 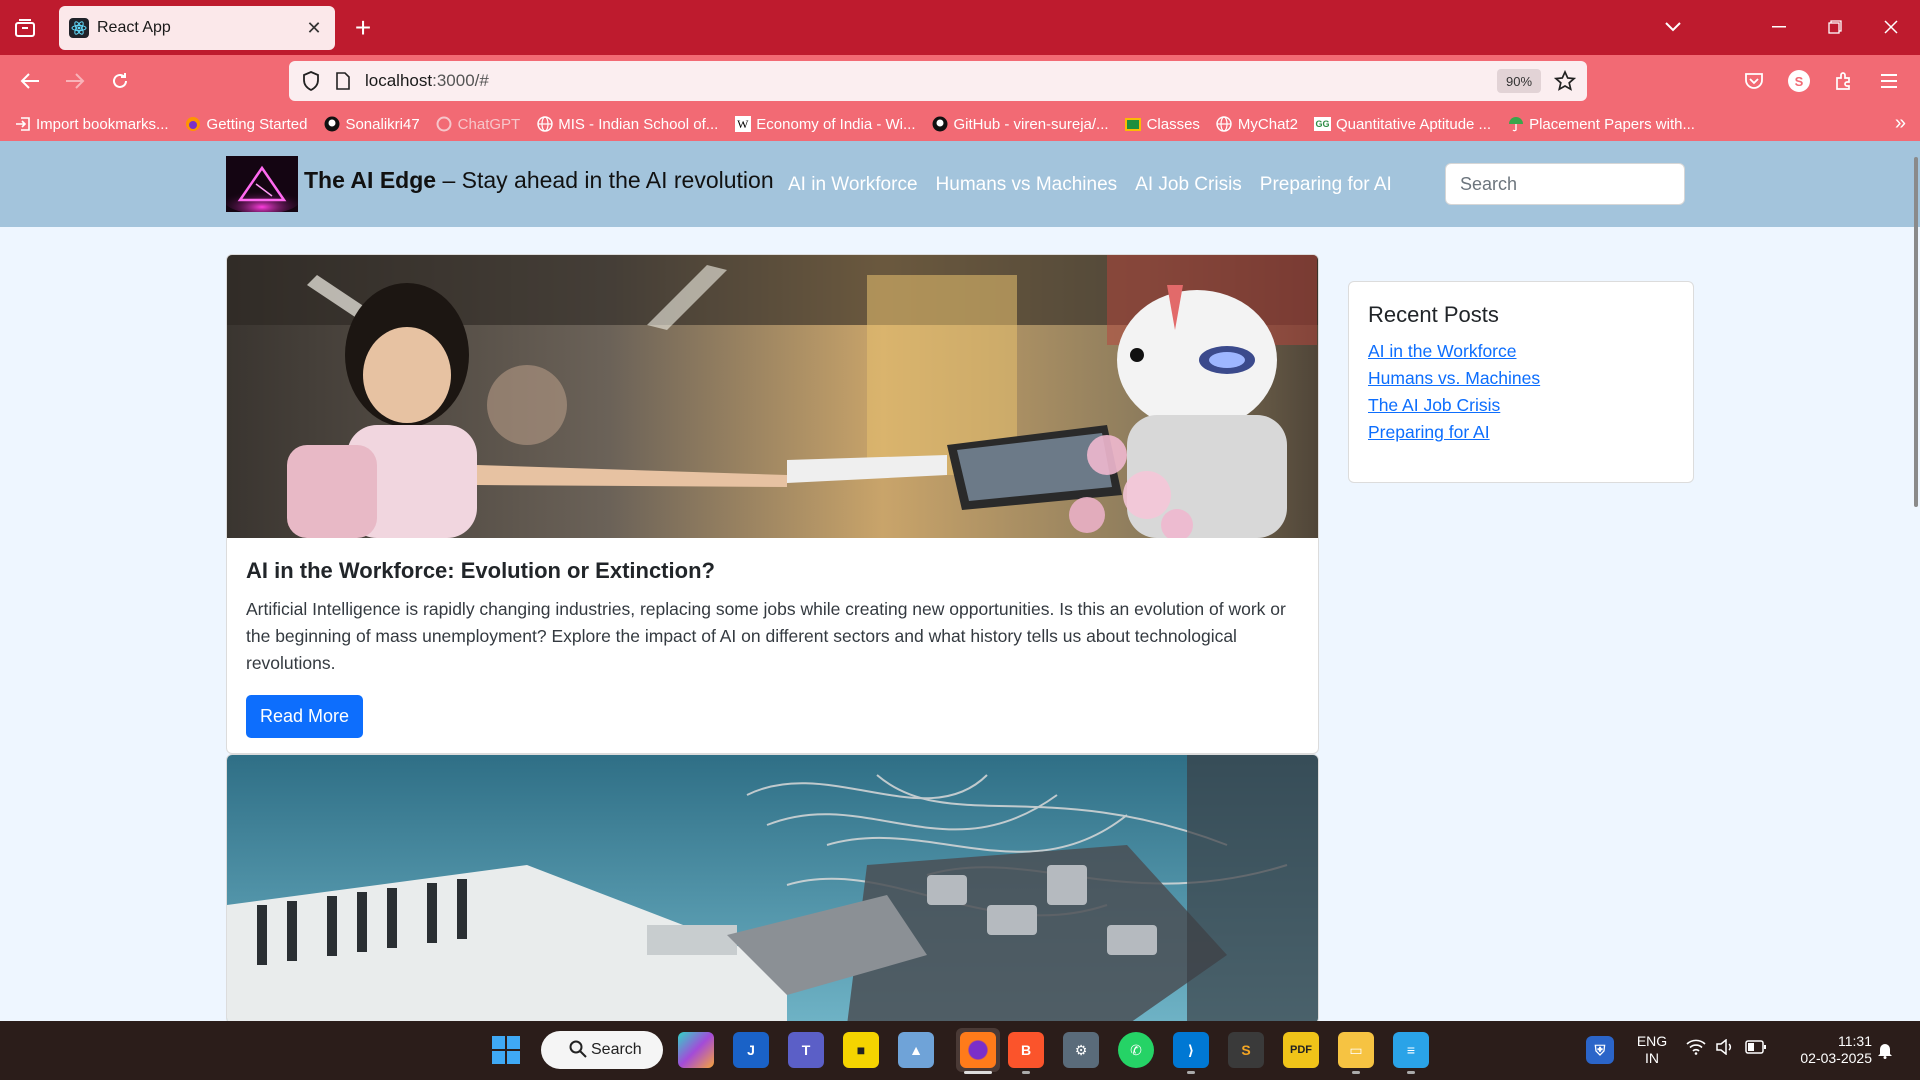 I want to click on bookmark-classes: Classes, so click(x=1162, y=124).